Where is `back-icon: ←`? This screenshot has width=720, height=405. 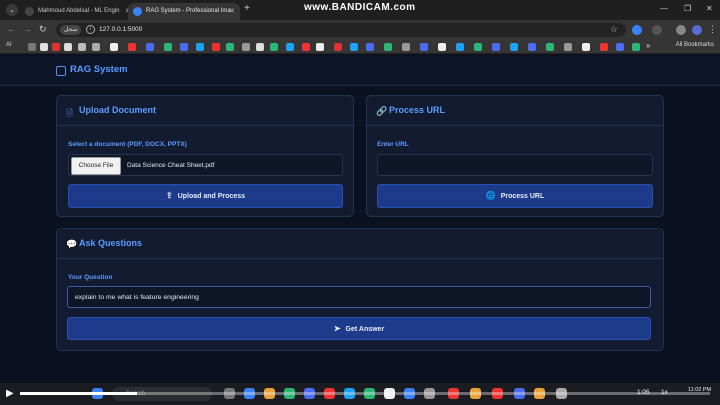
back-icon: ← is located at coordinates (11, 29).